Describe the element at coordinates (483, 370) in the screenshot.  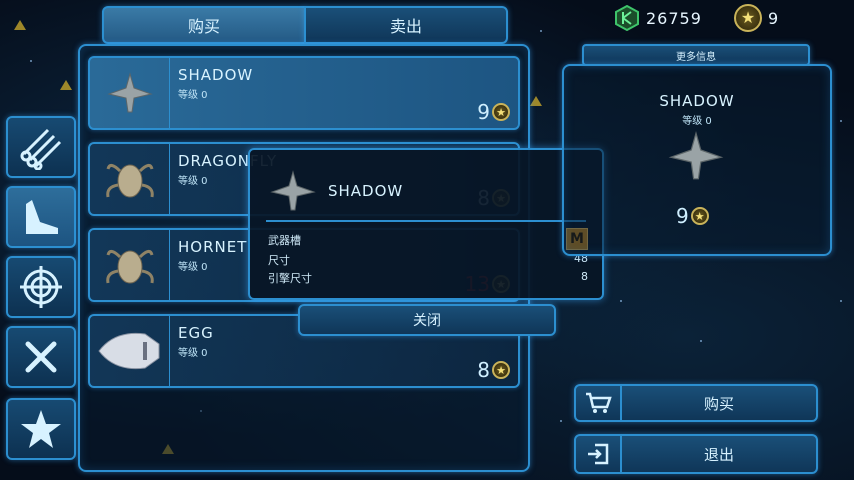
I see `ship-price-value: 8` at that location.